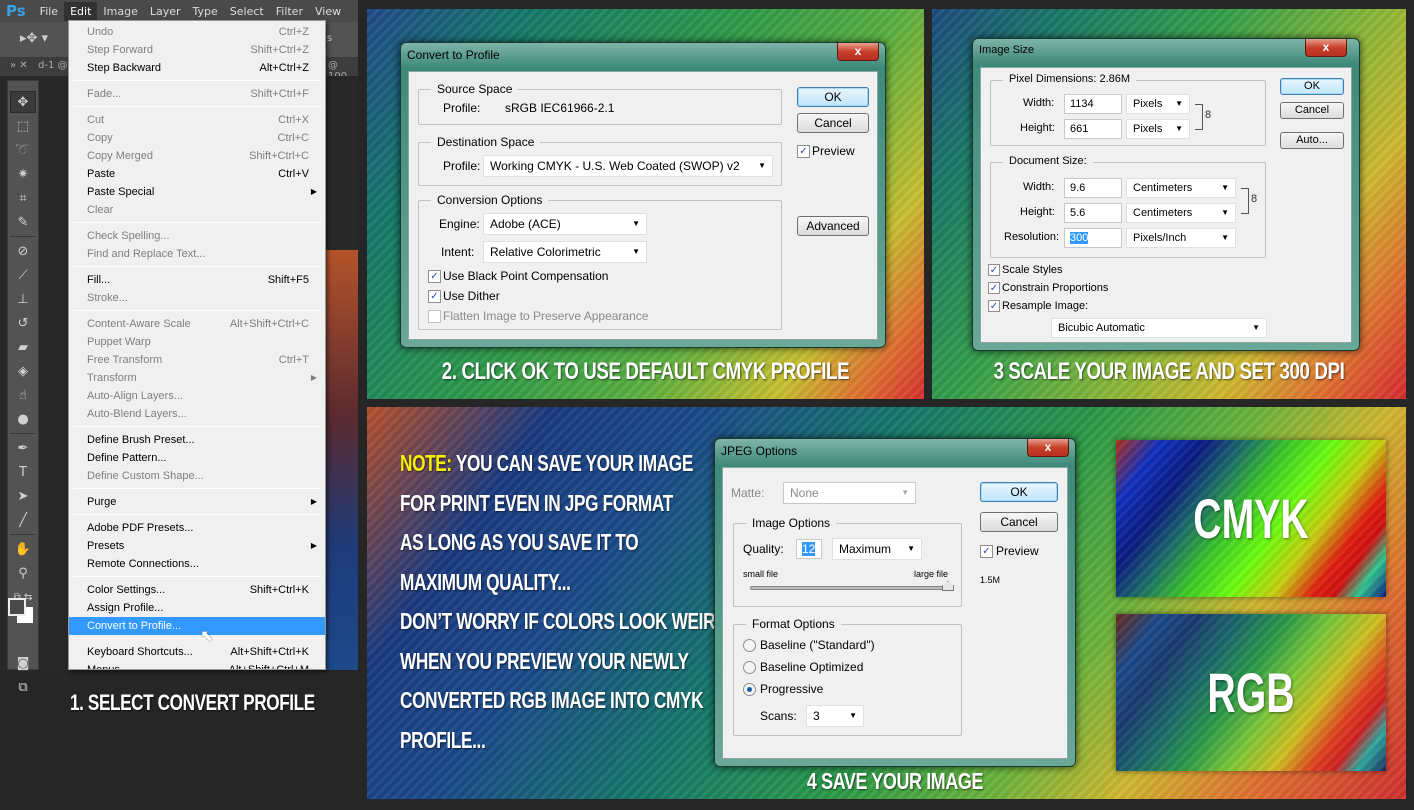 This screenshot has width=1414, height=810. I want to click on crop-tool-icon: ⌗, so click(23, 198).